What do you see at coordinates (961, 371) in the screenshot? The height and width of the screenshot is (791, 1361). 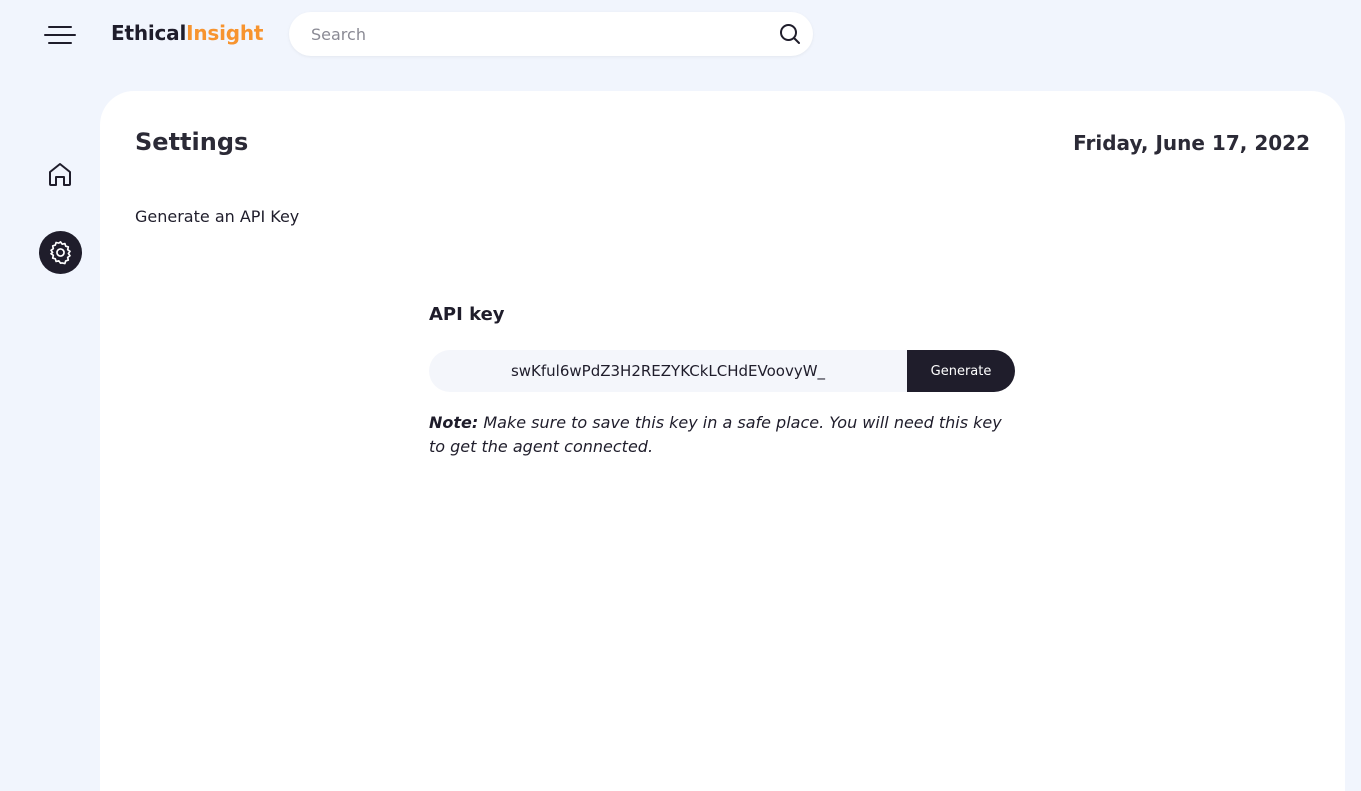 I see `generate-button: Generate` at bounding box center [961, 371].